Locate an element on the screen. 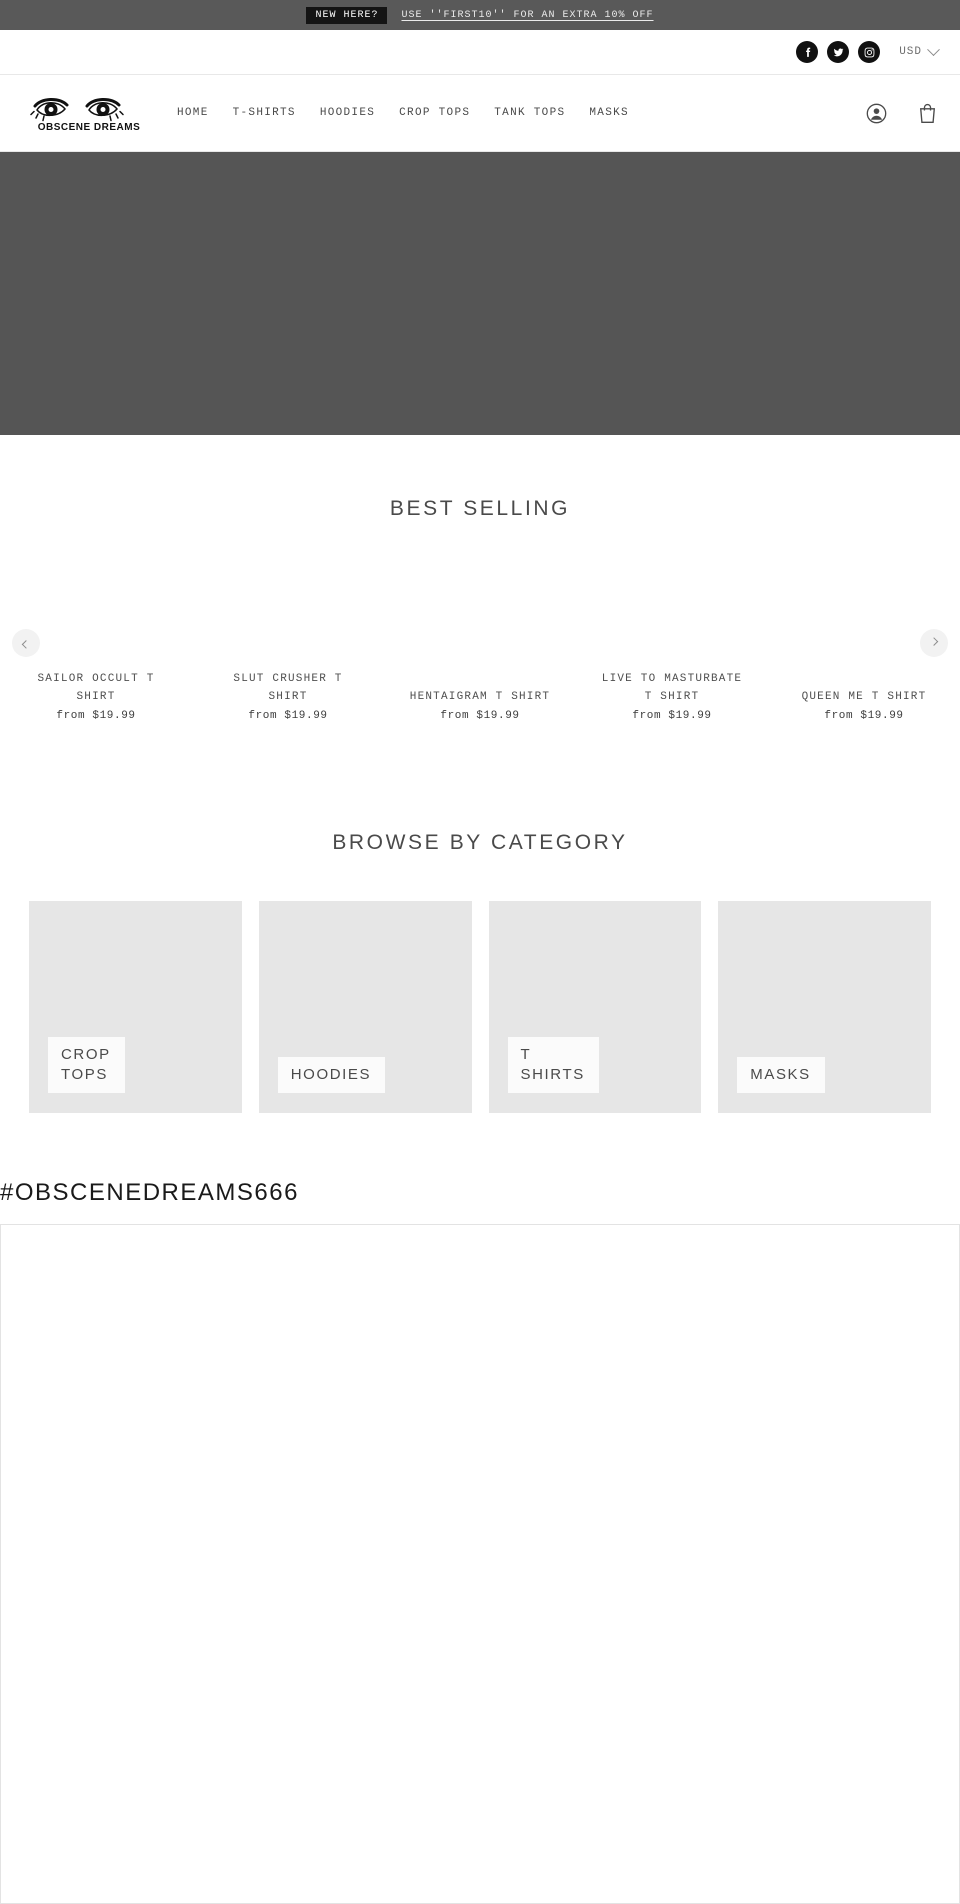 Image resolution: width=960 pixels, height=1904 pixels. carousel-next-button is located at coordinates (934, 643).